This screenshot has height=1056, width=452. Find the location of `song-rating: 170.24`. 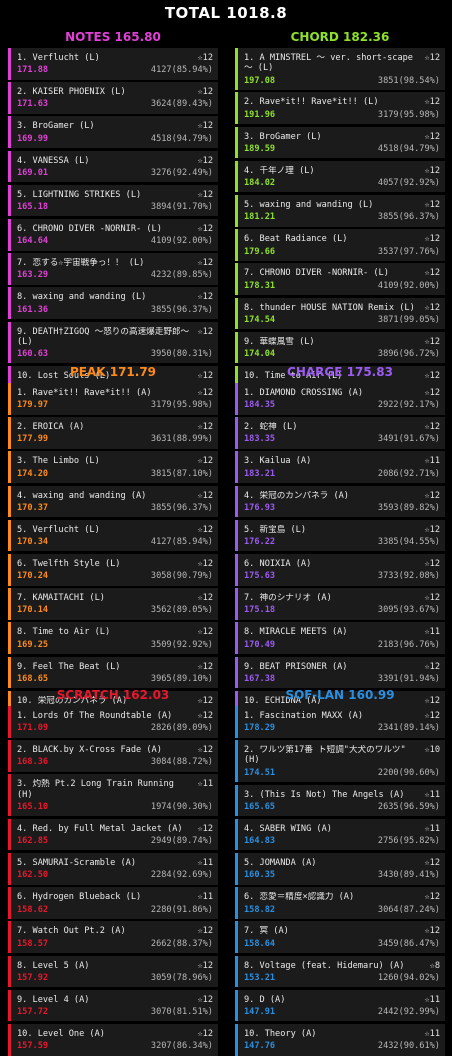

song-rating: 170.24 is located at coordinates (33, 576).